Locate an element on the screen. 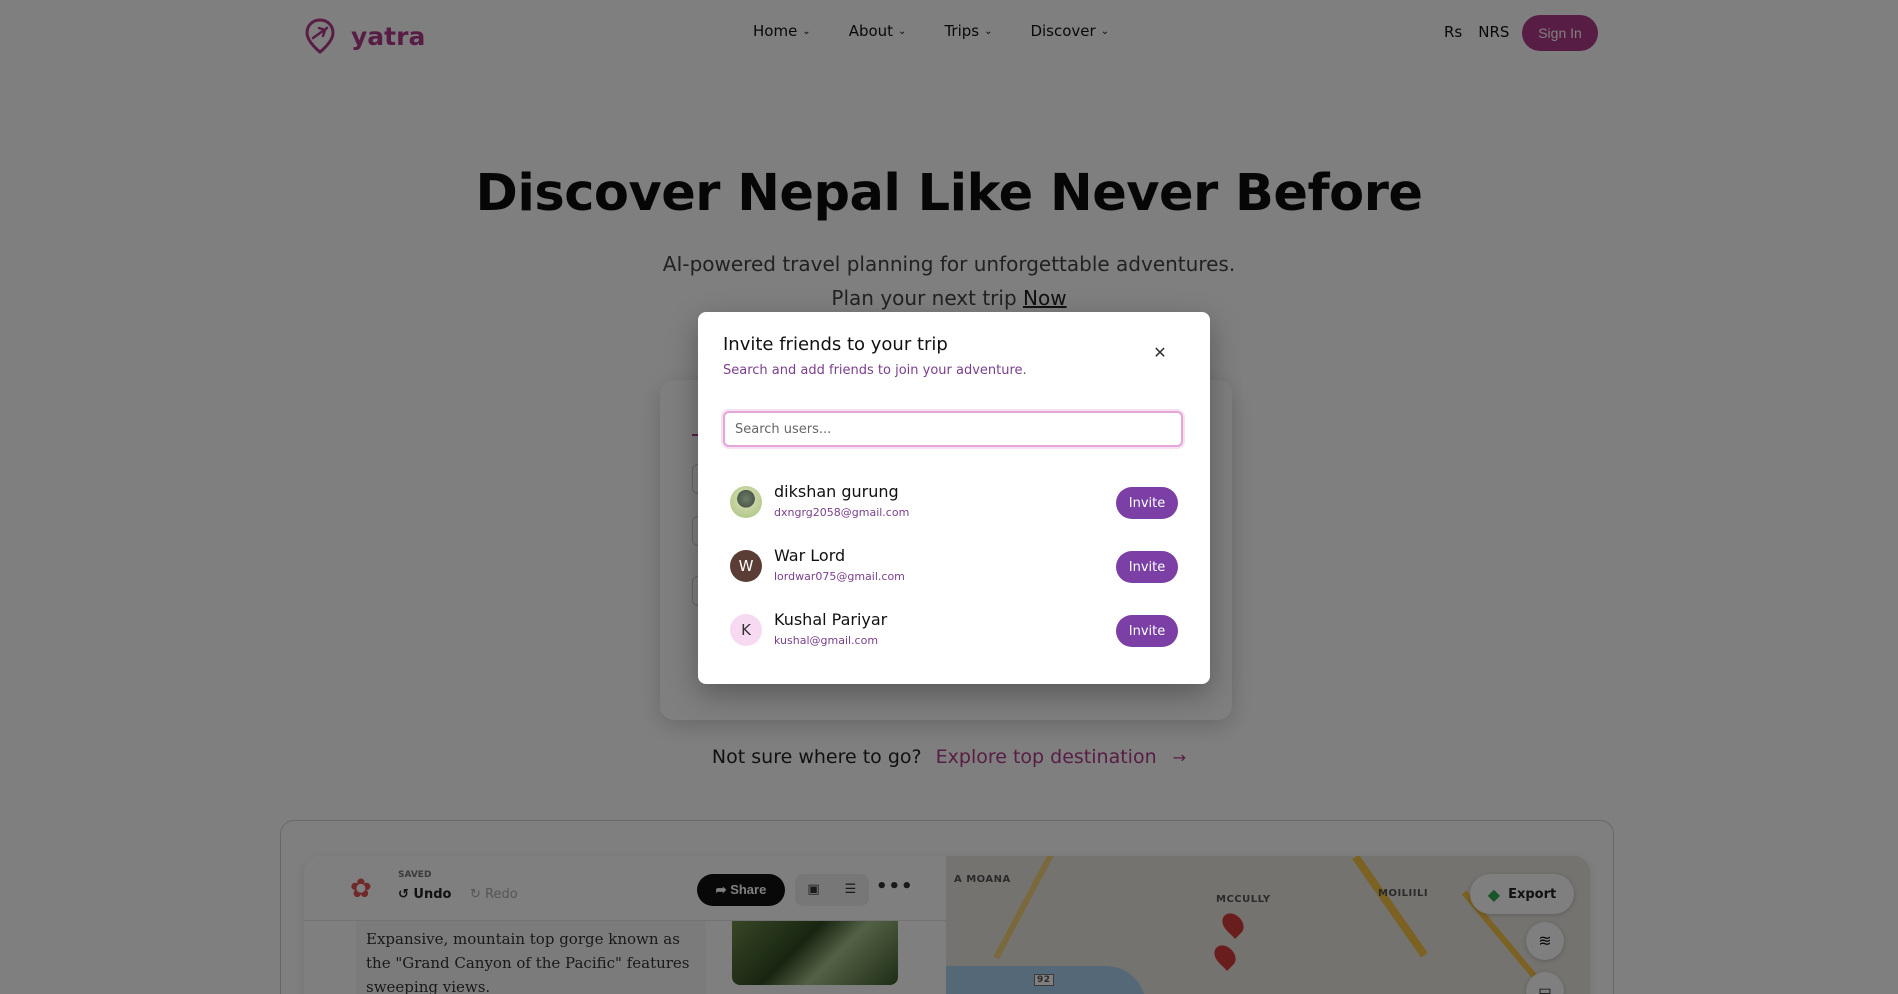 The image size is (1898, 994). close-icon: ✕ is located at coordinates (1160, 354).